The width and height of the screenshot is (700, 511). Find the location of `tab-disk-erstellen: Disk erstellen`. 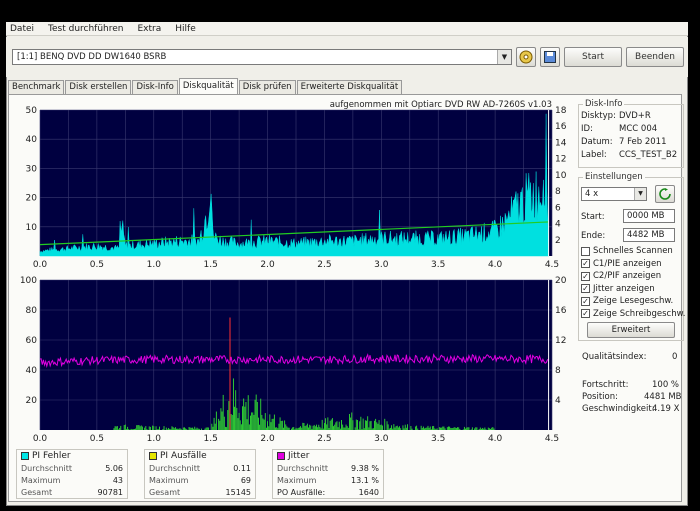

tab-disk-erstellen: Disk erstellen is located at coordinates (98, 87).